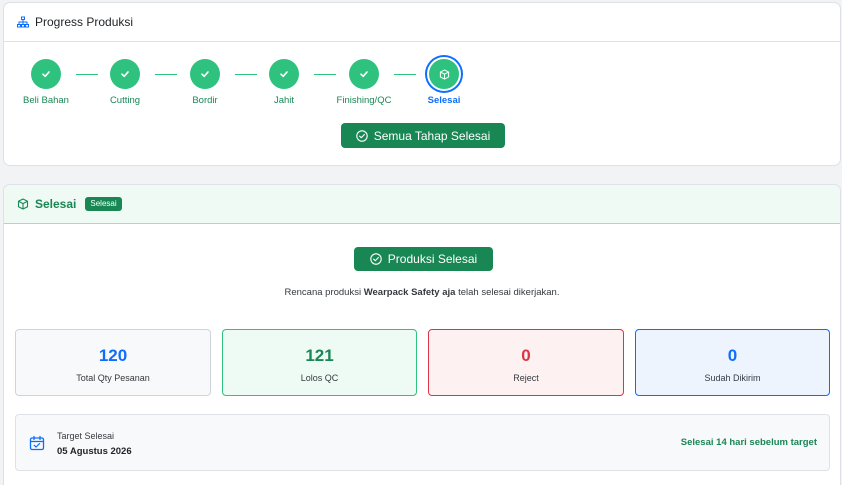  I want to click on step-label: Finishing/QC, so click(364, 100).